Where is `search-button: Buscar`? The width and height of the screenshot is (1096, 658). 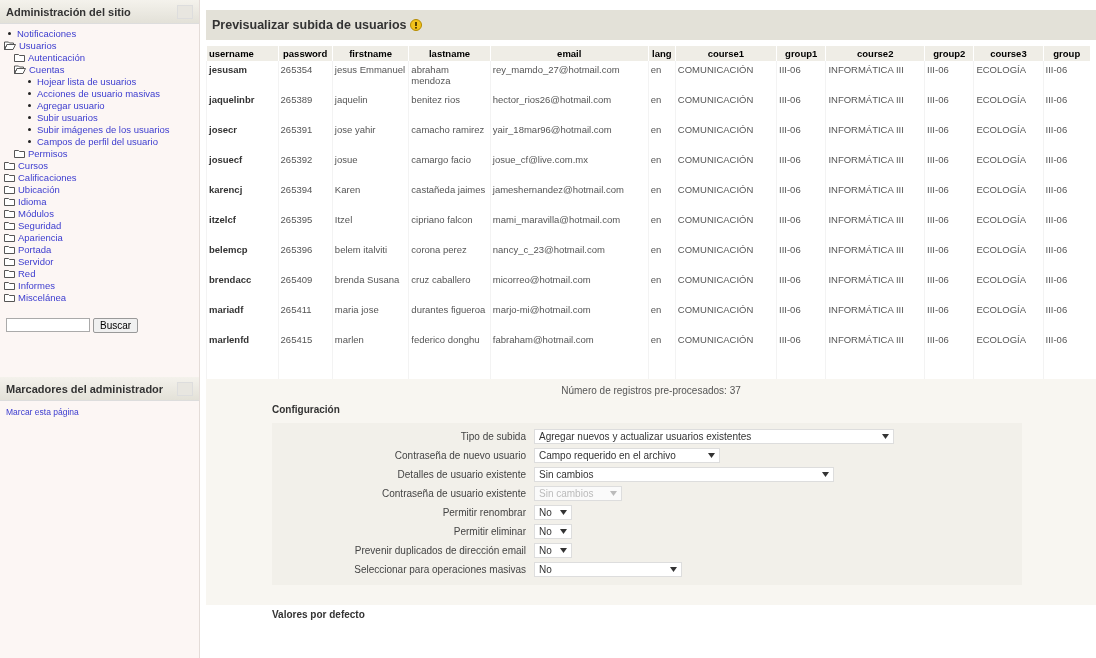 search-button: Buscar is located at coordinates (116, 325).